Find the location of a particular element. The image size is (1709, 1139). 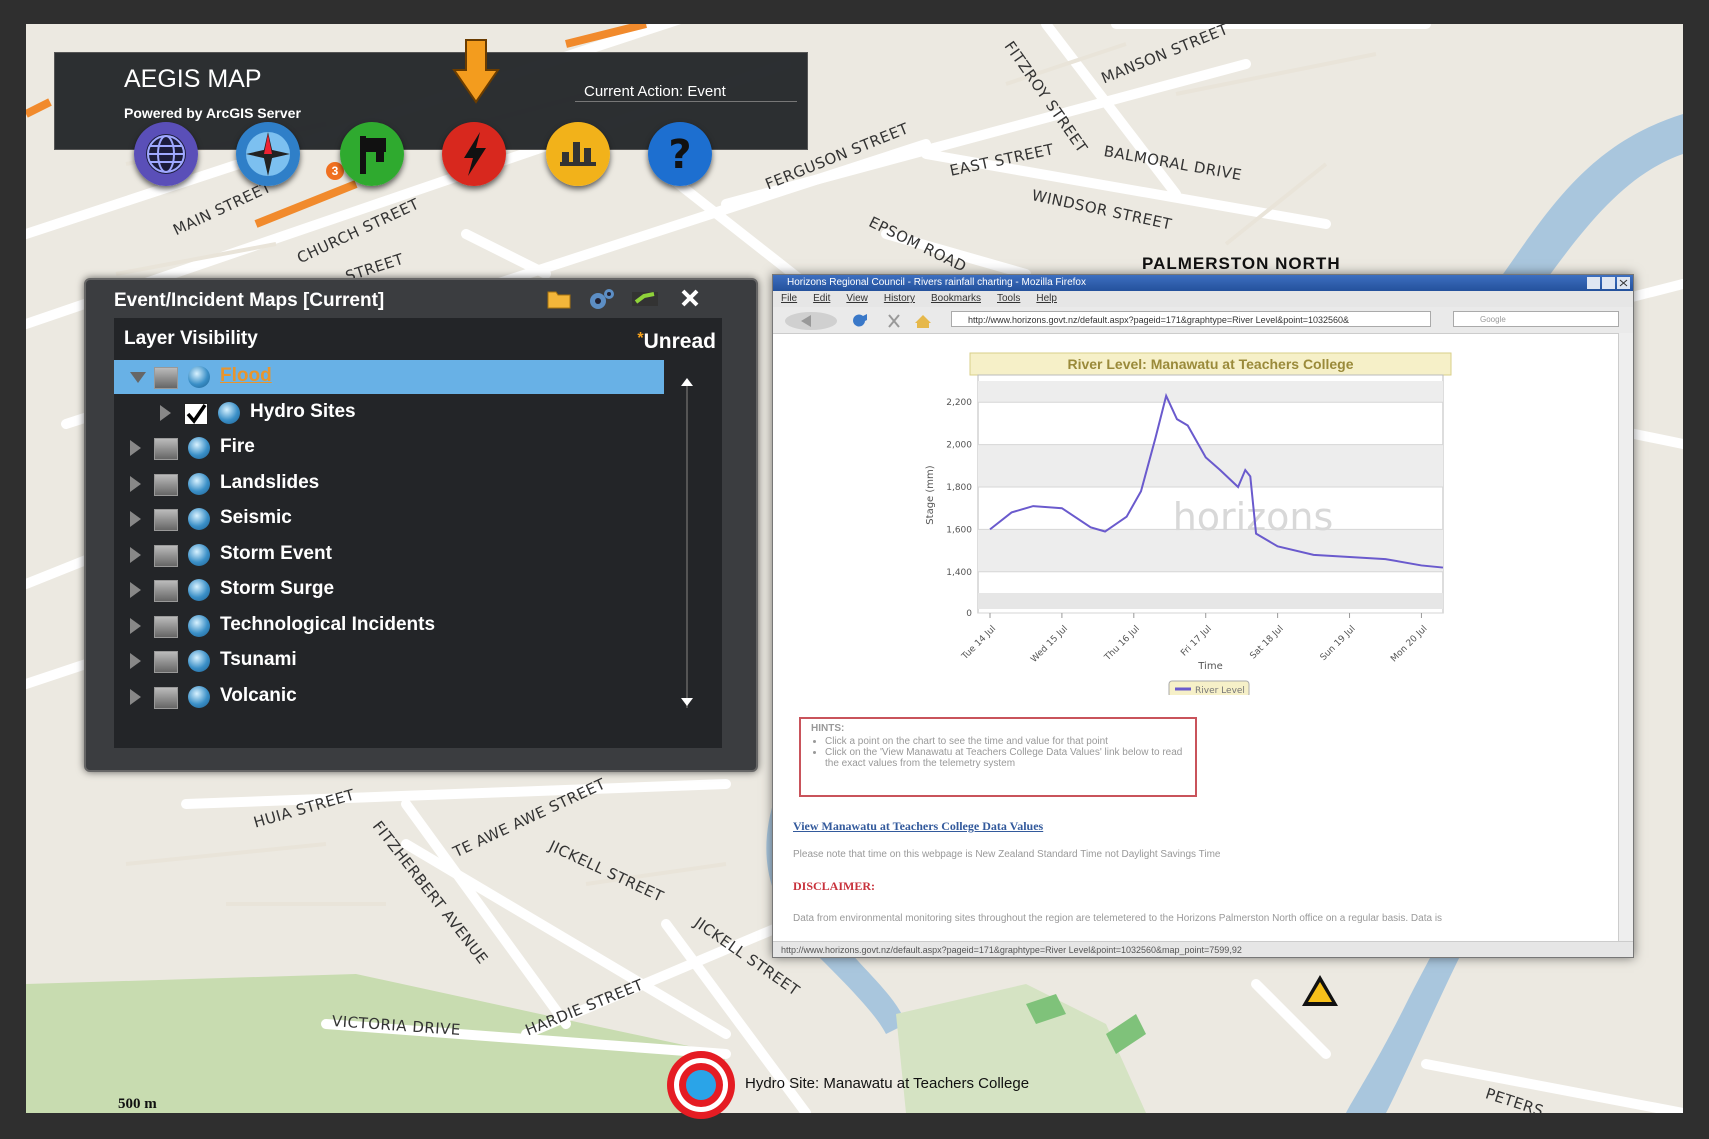

x-tick-label: Sun 19 Jul is located at coordinates (1338, 643).